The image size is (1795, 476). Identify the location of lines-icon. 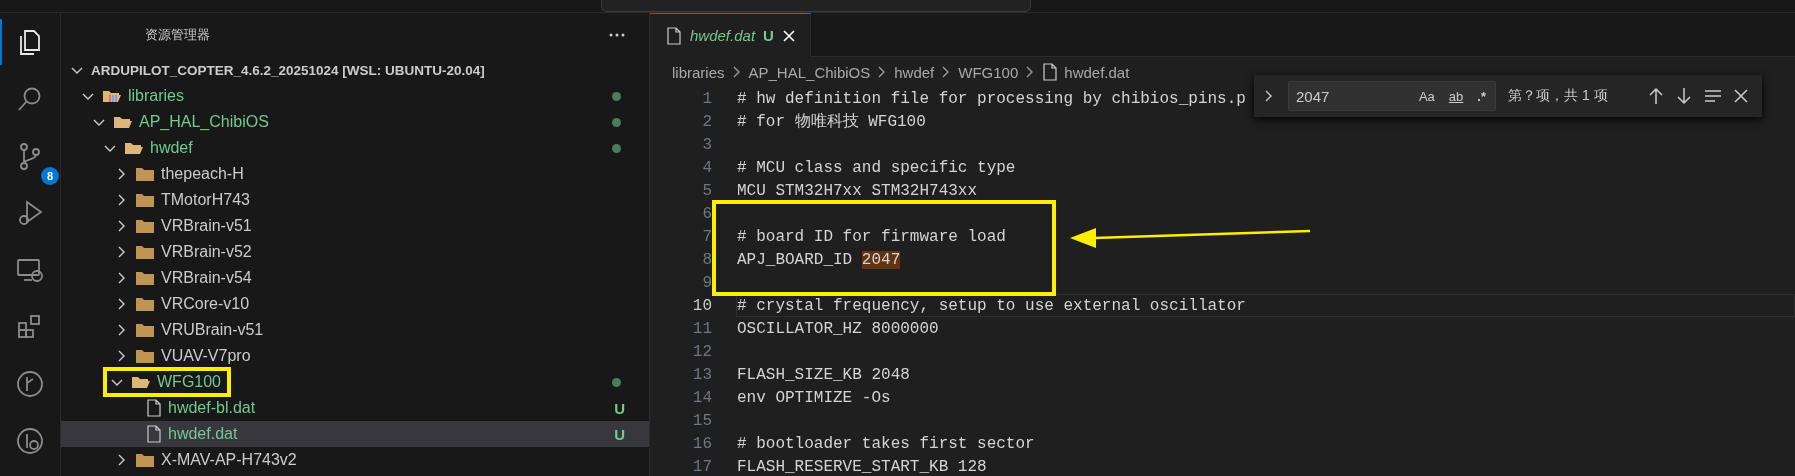
(1713, 96).